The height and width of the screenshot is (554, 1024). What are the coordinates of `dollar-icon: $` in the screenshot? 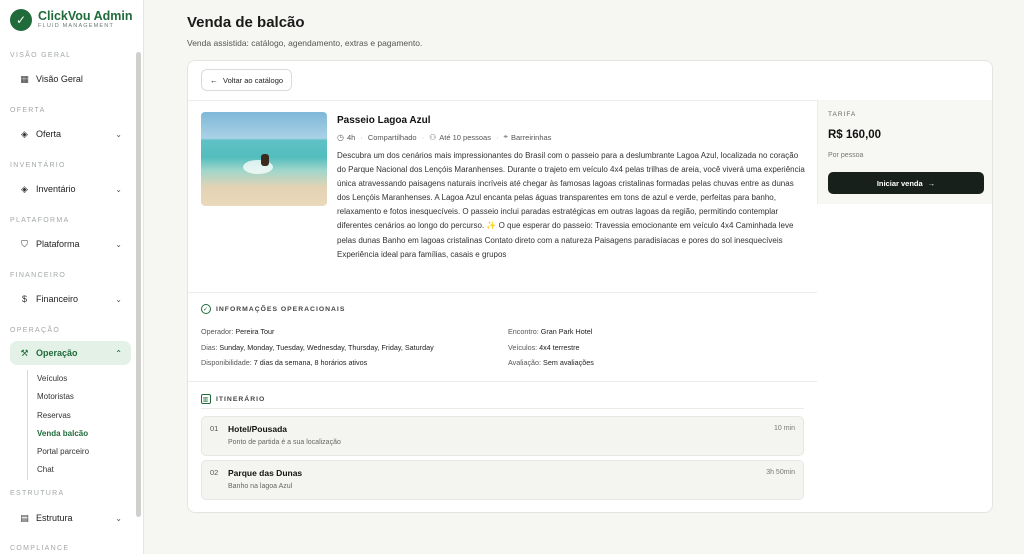 It's located at (24, 299).